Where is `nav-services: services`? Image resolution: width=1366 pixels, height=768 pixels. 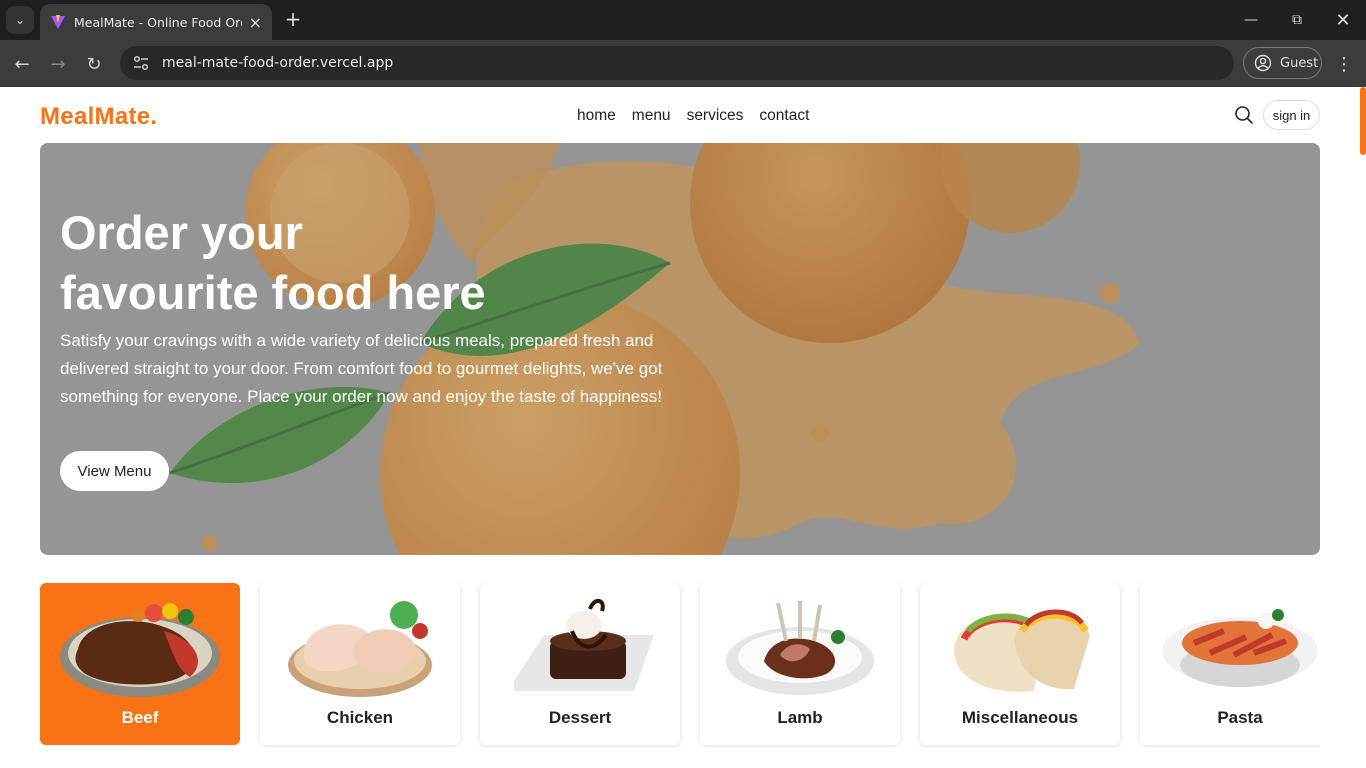 nav-services: services is located at coordinates (715, 116).